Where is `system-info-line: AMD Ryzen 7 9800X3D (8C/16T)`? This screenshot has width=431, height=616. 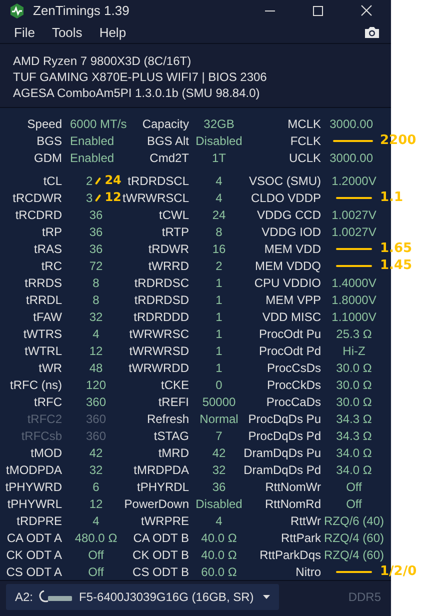
system-info-line: AMD Ryzen 7 9800X3D (8C/16T) is located at coordinates (102, 61).